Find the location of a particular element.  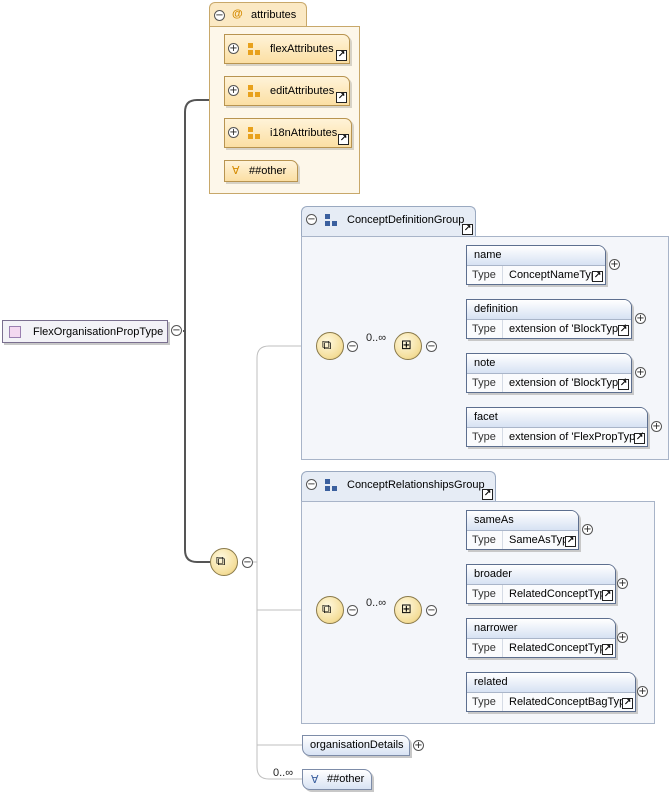

element-name-label: sameAs is located at coordinates (522, 521).